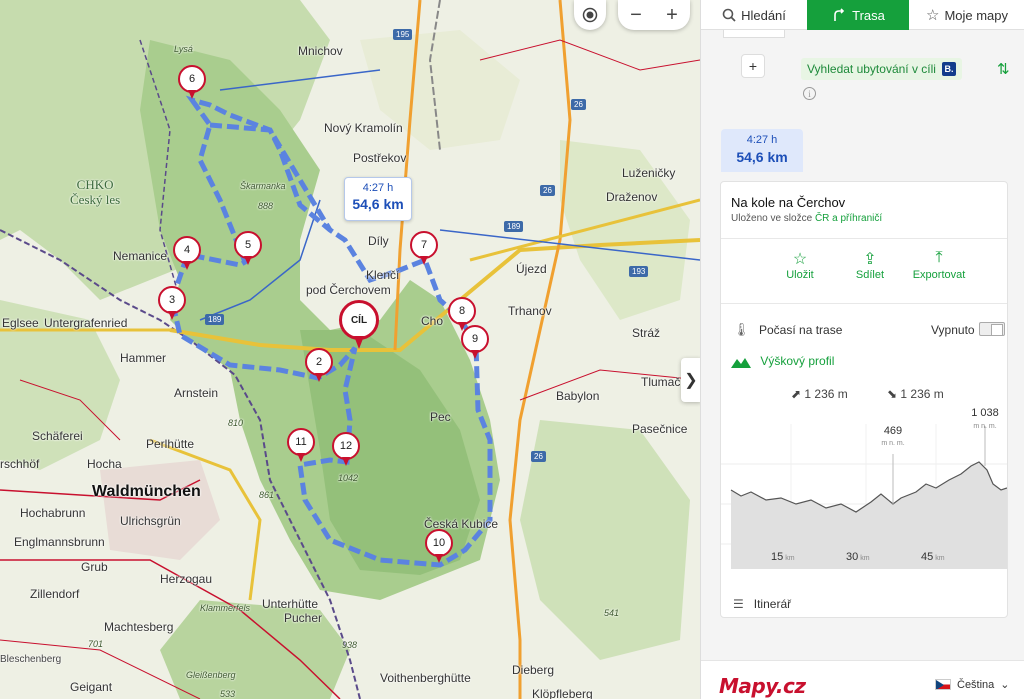 The height and width of the screenshot is (699, 1024). I want to click on place-grub: Grub, so click(94, 567).